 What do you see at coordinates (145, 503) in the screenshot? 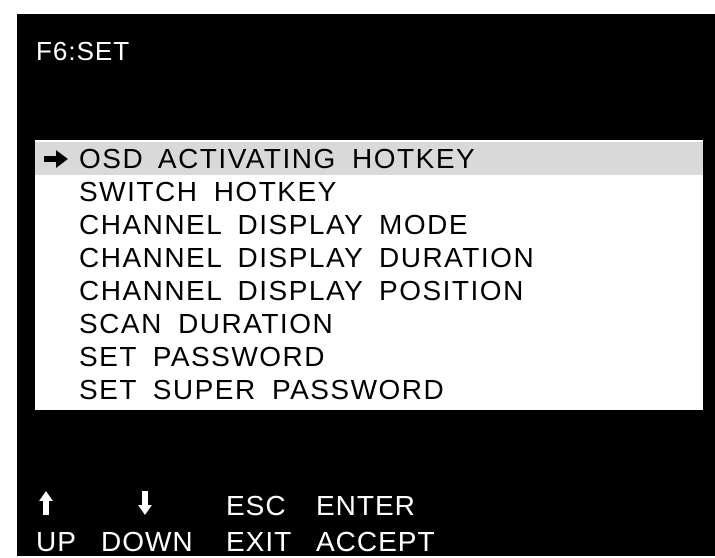
I see `down-arrow-icon` at bounding box center [145, 503].